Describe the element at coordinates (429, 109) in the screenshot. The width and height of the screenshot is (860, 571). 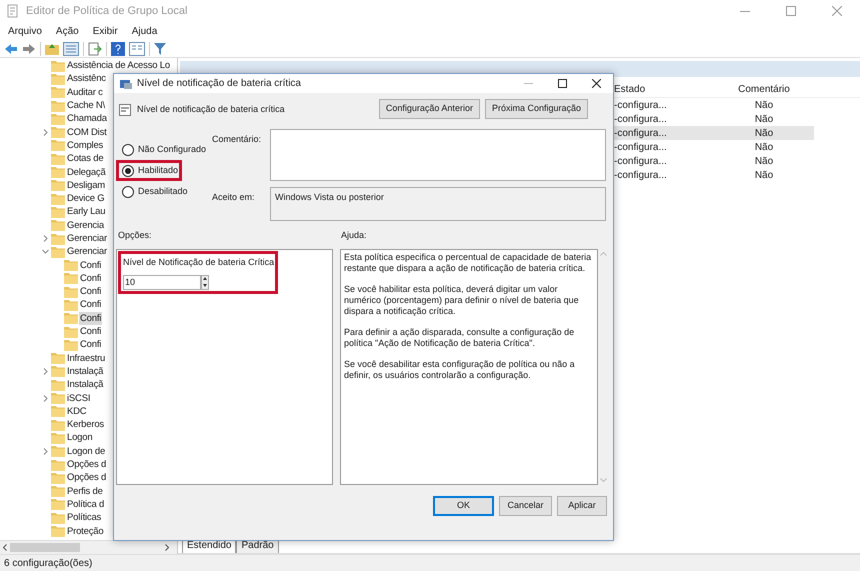
I see `nav-button: Configuração Anterior` at that location.